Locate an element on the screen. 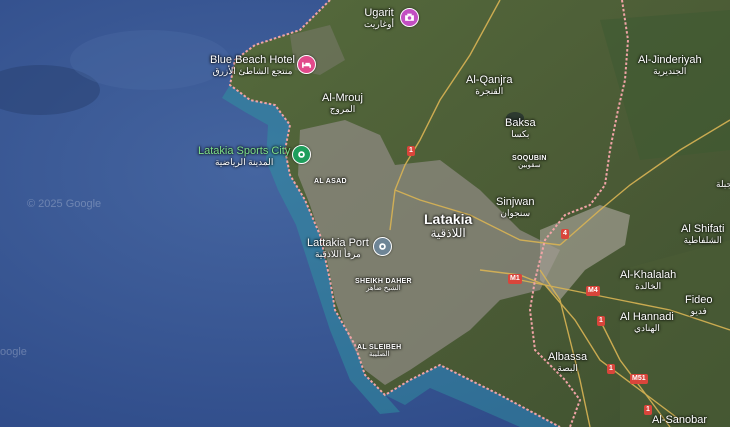 The height and width of the screenshot is (427, 730). place-al-asad: AL ASAD is located at coordinates (330, 181).